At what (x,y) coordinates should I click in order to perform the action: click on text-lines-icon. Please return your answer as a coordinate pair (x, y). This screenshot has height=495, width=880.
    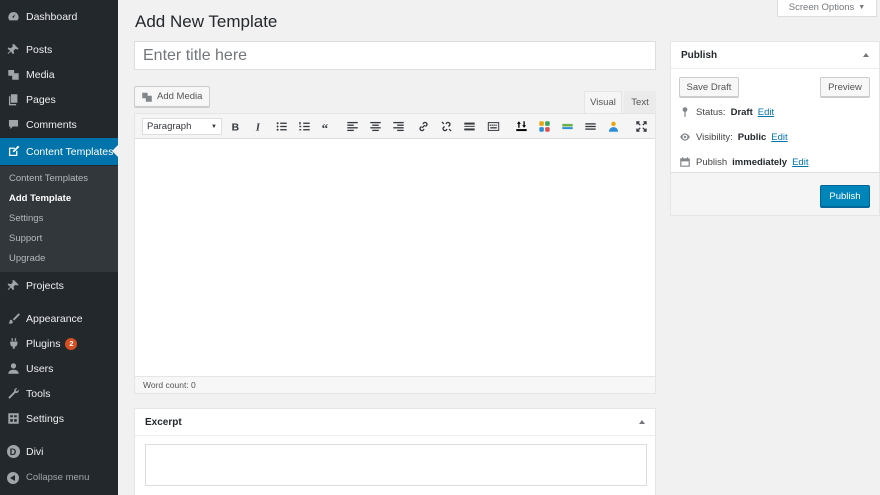
    Looking at the image, I should click on (590, 126).